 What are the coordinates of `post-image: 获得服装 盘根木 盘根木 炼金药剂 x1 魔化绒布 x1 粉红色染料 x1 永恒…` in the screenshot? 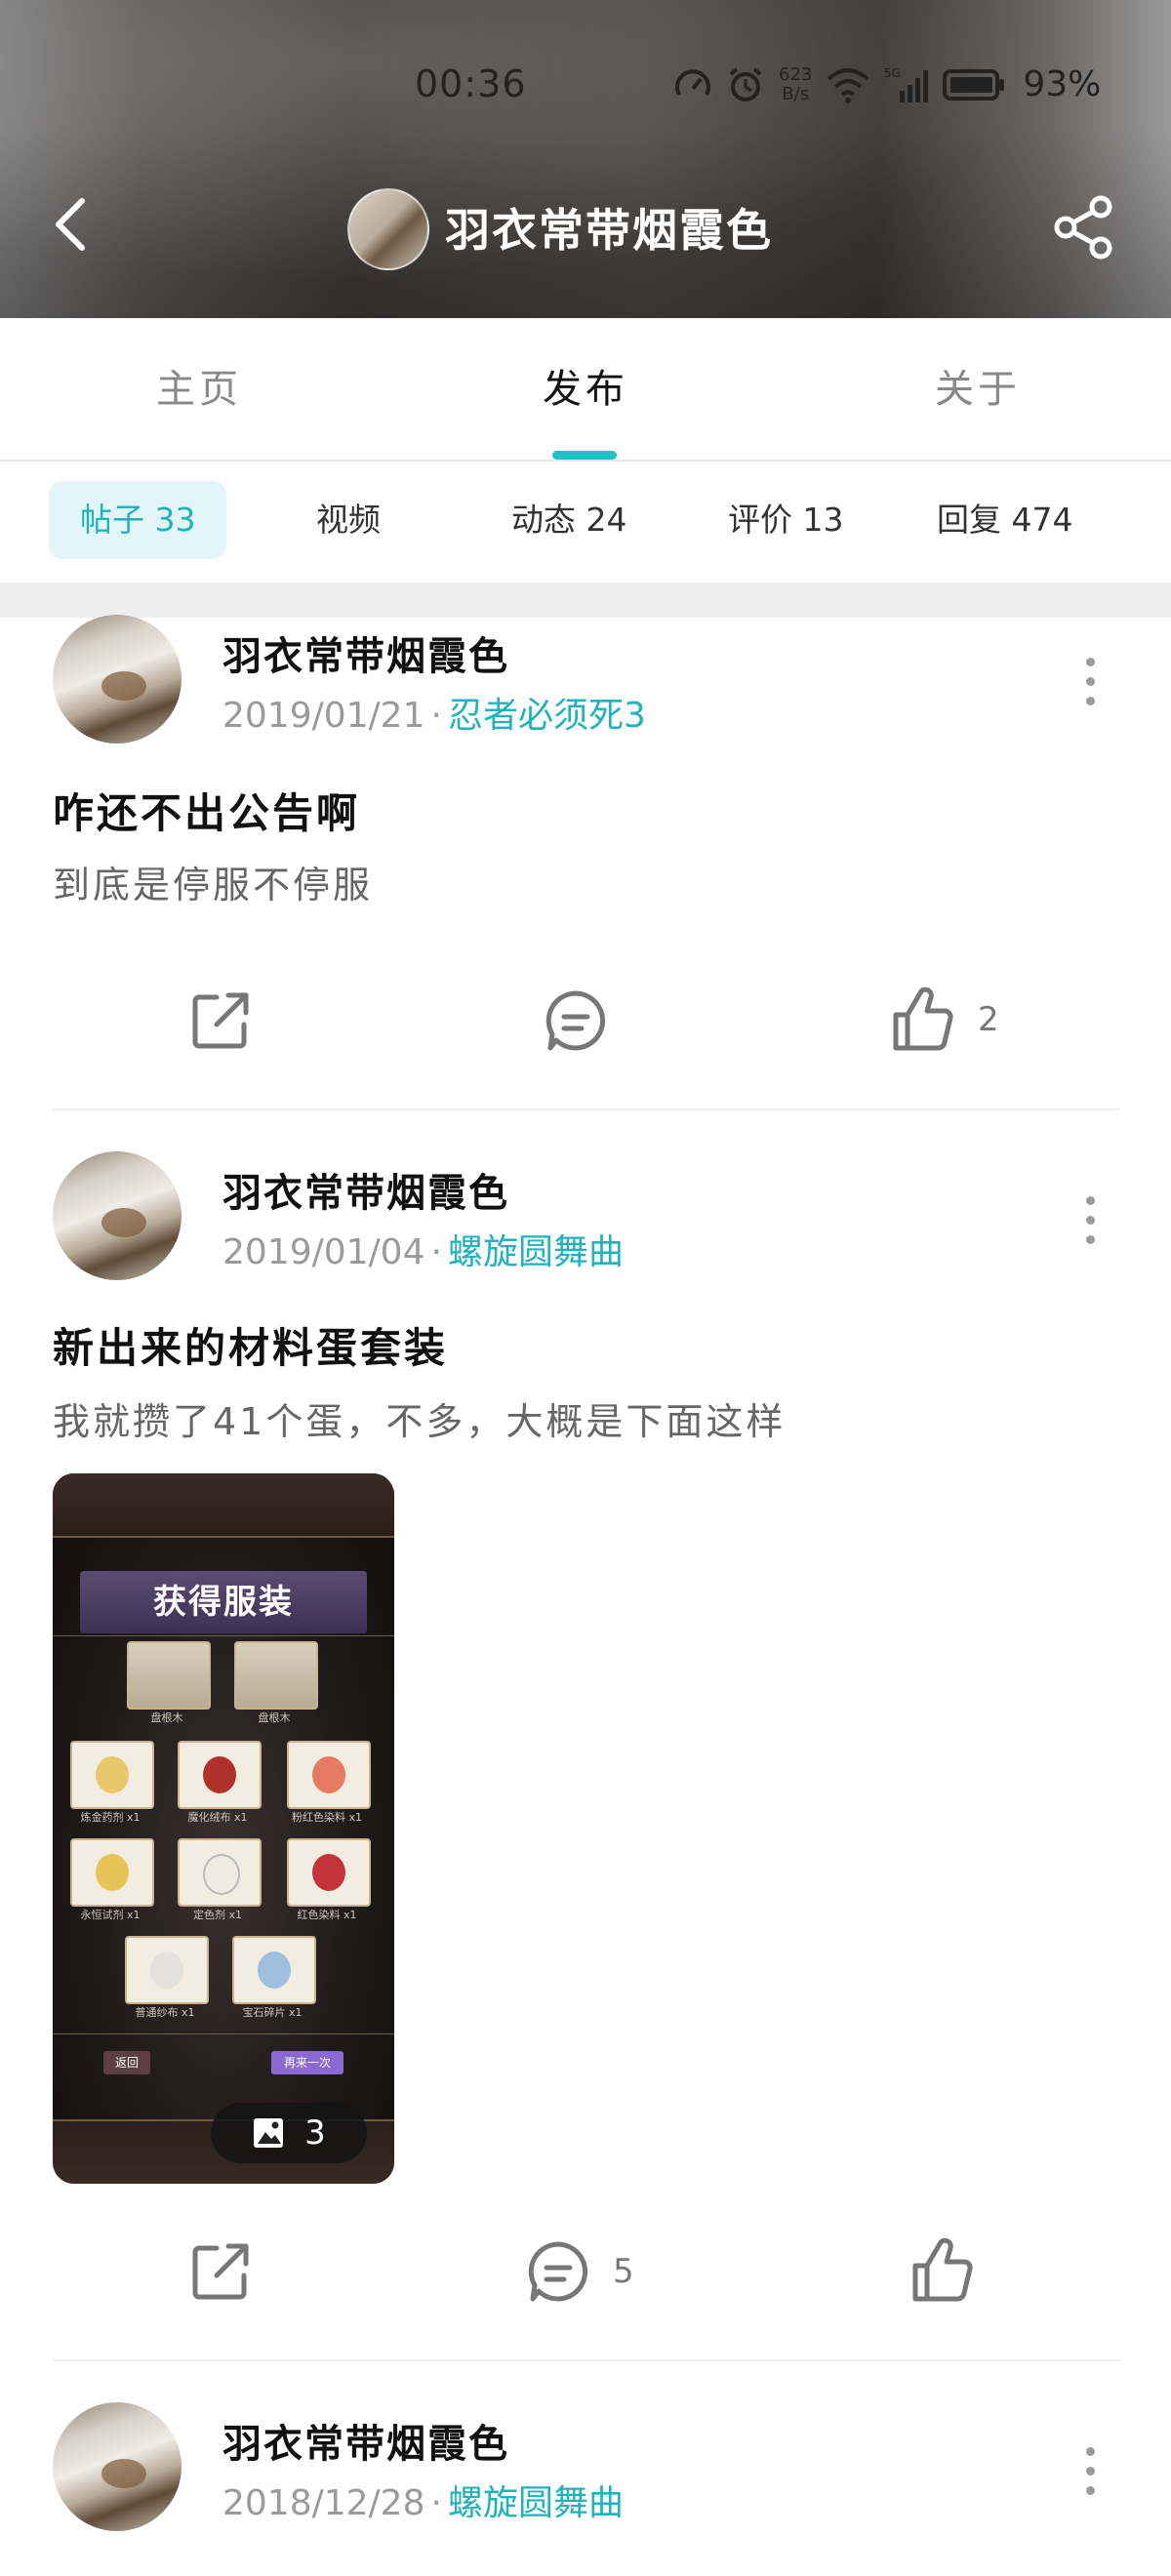 It's located at (223, 1828).